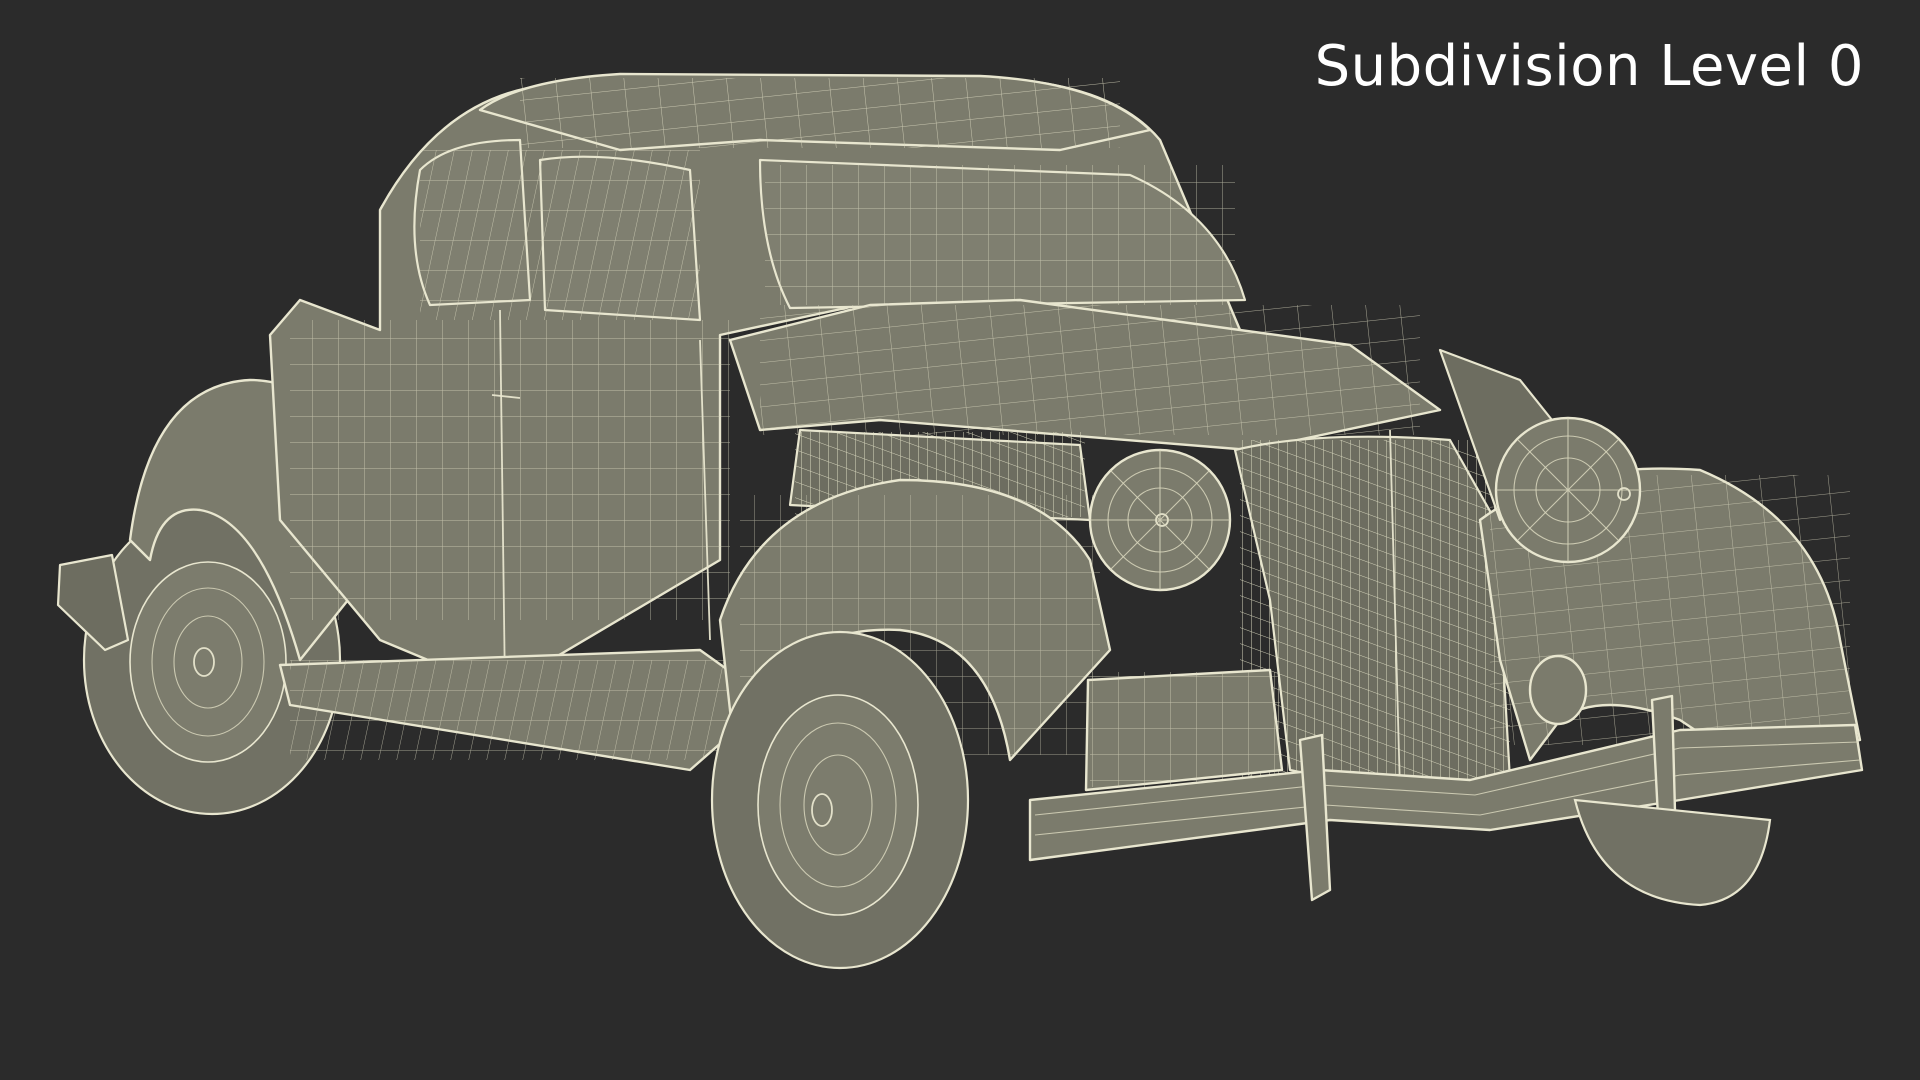 This screenshot has width=1920, height=1080. What do you see at coordinates (840, 800) in the screenshot?
I see `front-left-wheel` at bounding box center [840, 800].